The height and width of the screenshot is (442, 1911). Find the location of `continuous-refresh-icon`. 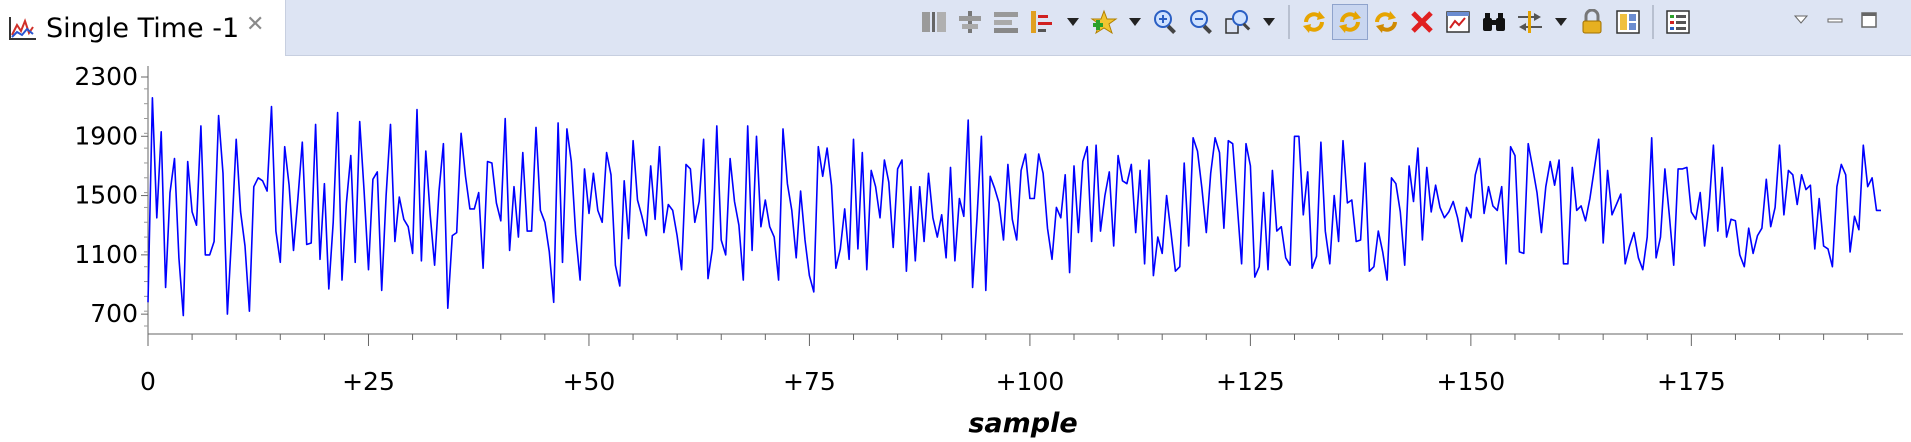

continuous-refresh-icon is located at coordinates (1350, 22).